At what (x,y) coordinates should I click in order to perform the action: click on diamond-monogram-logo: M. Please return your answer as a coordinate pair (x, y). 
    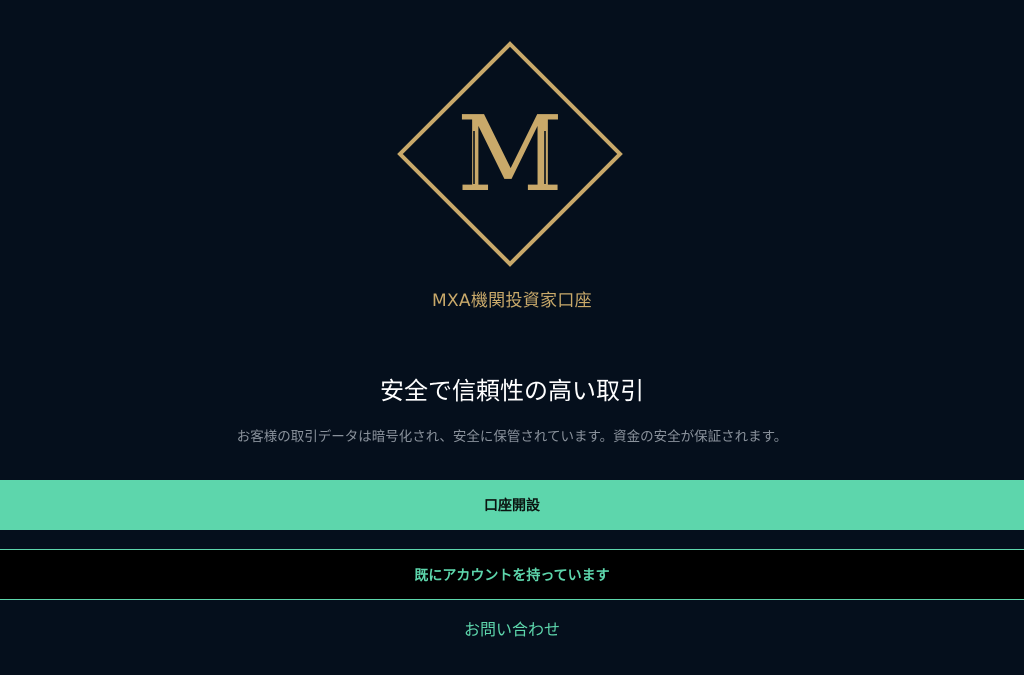
    Looking at the image, I should click on (510, 154).